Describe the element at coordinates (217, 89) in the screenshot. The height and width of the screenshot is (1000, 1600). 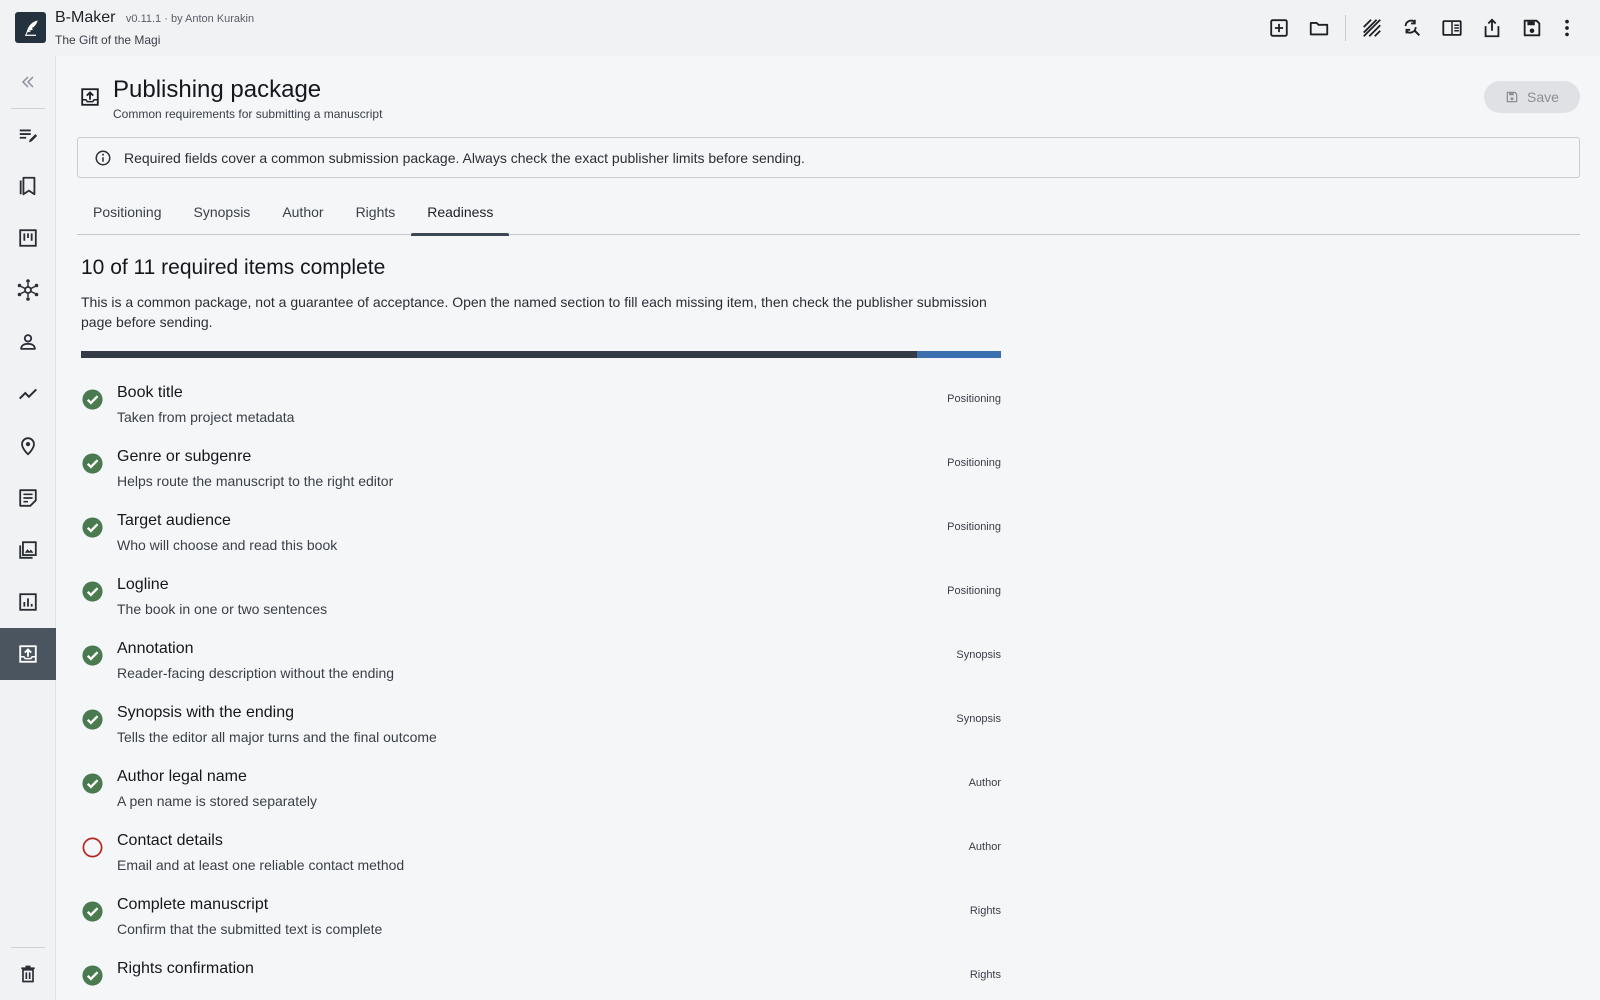
I see `page-title: Publishing package` at that location.